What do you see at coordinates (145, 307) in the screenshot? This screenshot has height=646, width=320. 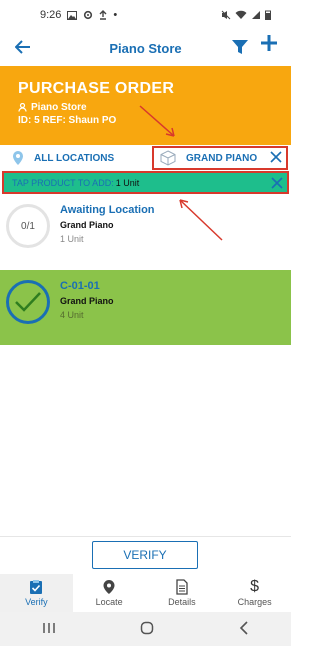 I see `list-item: C-01-01 Grand Piano 4 Unit` at bounding box center [145, 307].